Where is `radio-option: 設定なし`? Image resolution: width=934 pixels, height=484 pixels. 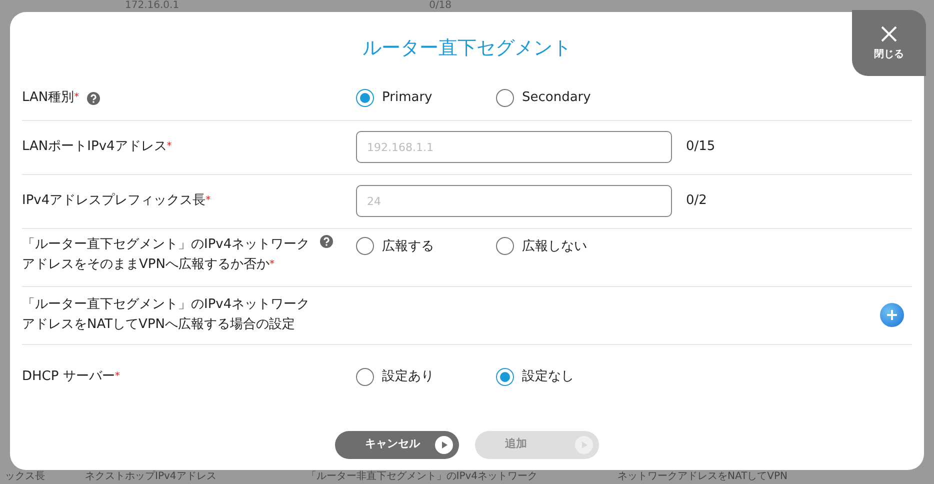 radio-option: 設定なし is located at coordinates (566, 376).